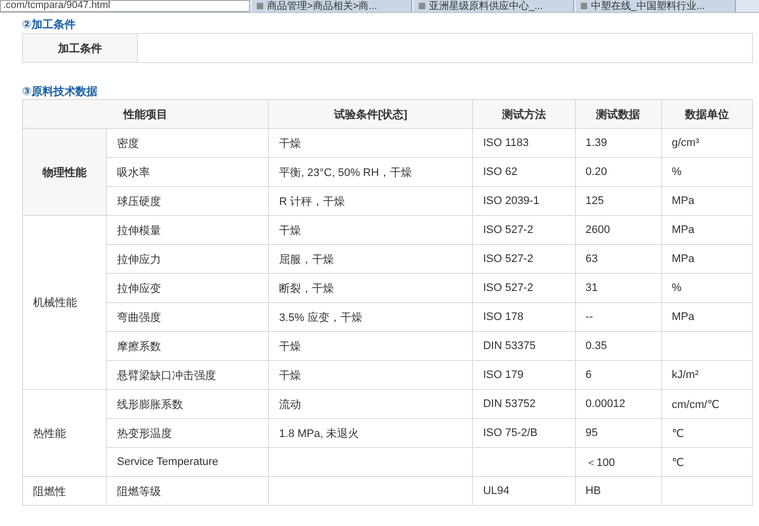 The width and height of the screenshot is (759, 526). I want to click on table-cell: 0.20, so click(618, 172).